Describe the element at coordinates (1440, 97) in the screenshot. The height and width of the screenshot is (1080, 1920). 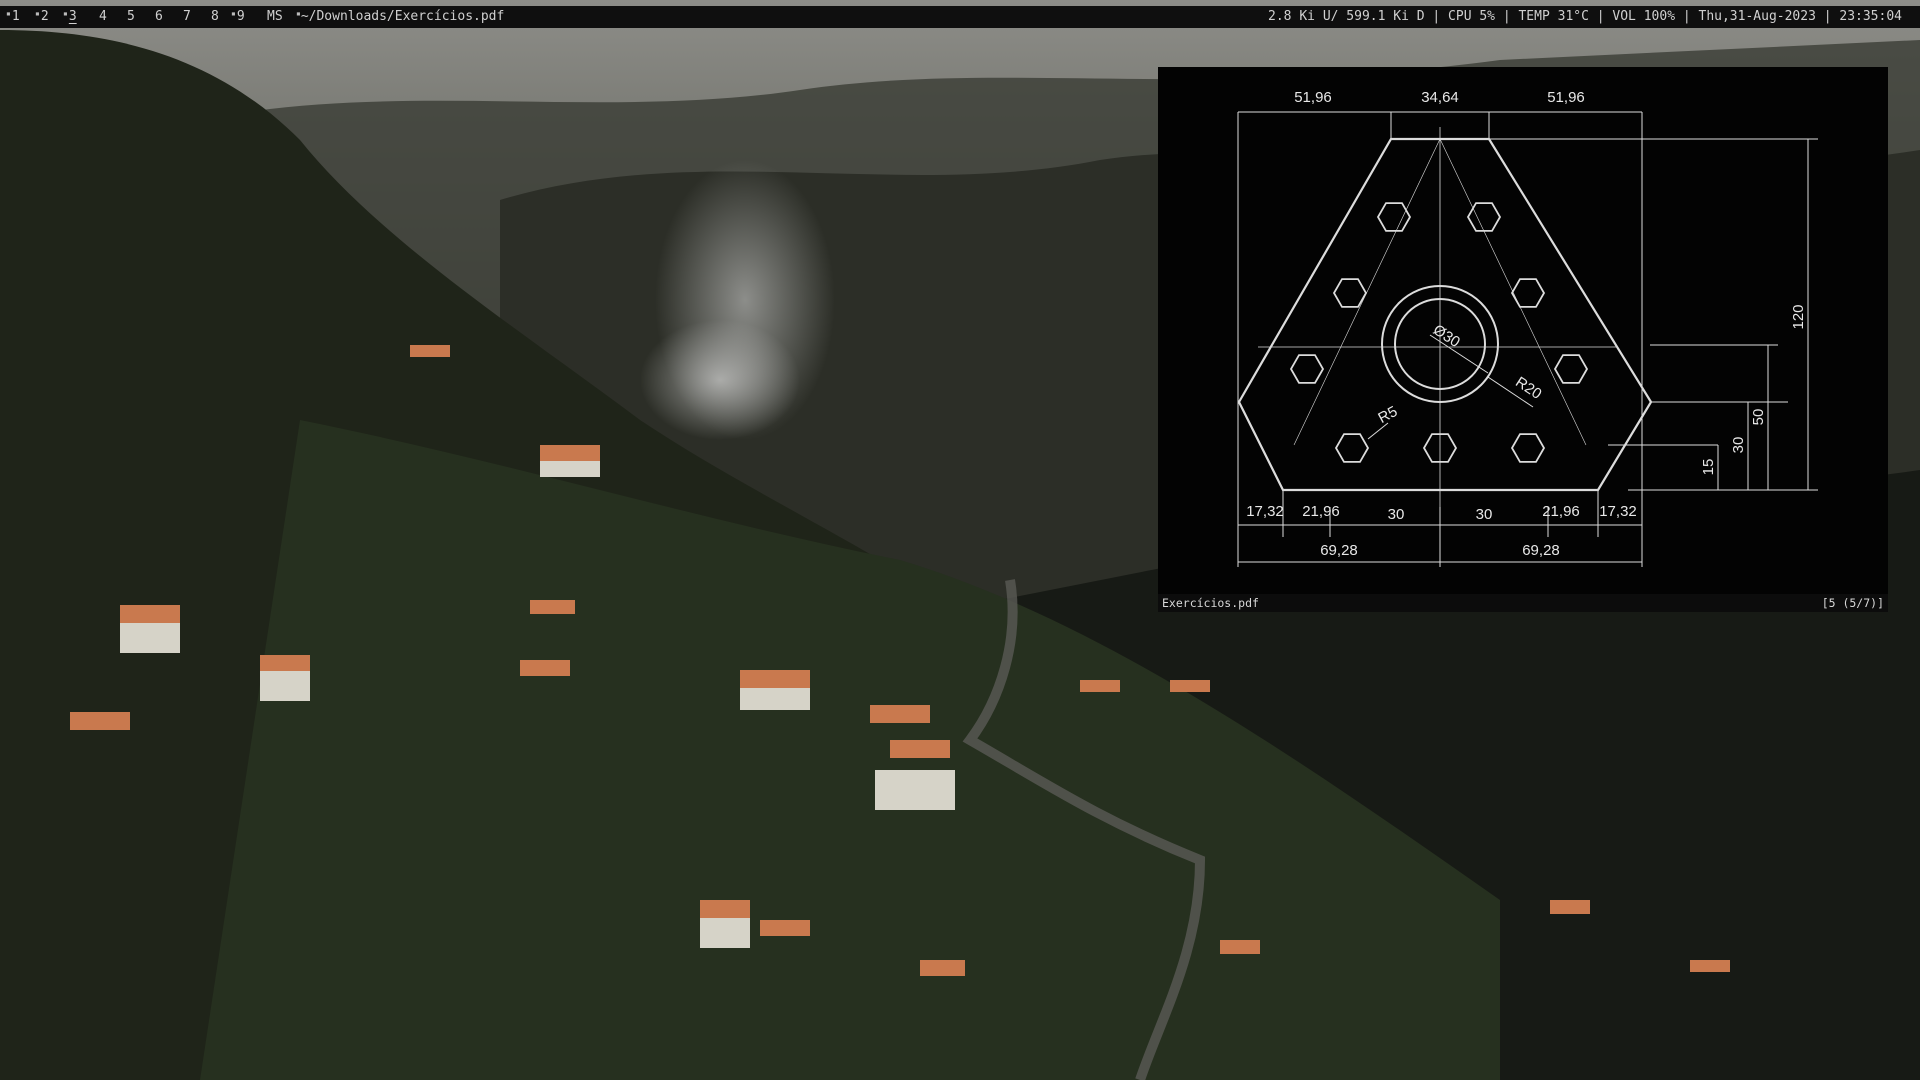
I see `dim-top-2: 34,64` at that location.